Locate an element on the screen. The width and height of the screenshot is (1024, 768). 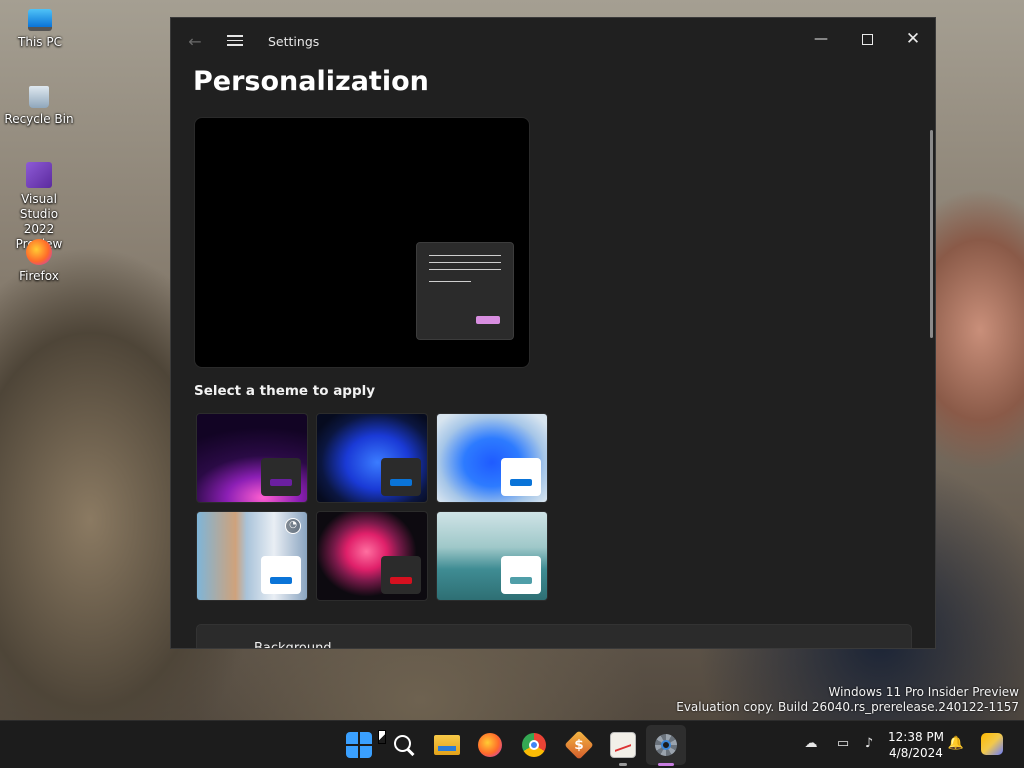
minimize-icon: — is located at coordinates (821, 39).